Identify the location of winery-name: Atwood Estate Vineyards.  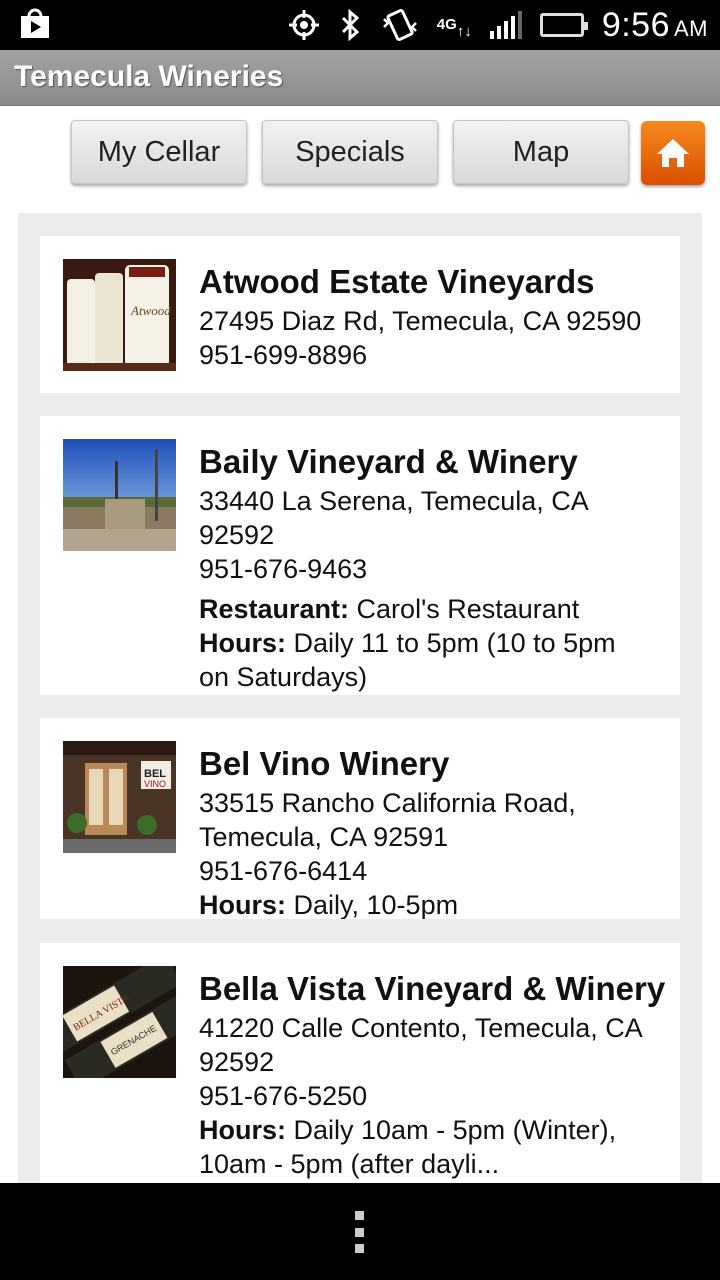
(437, 282).